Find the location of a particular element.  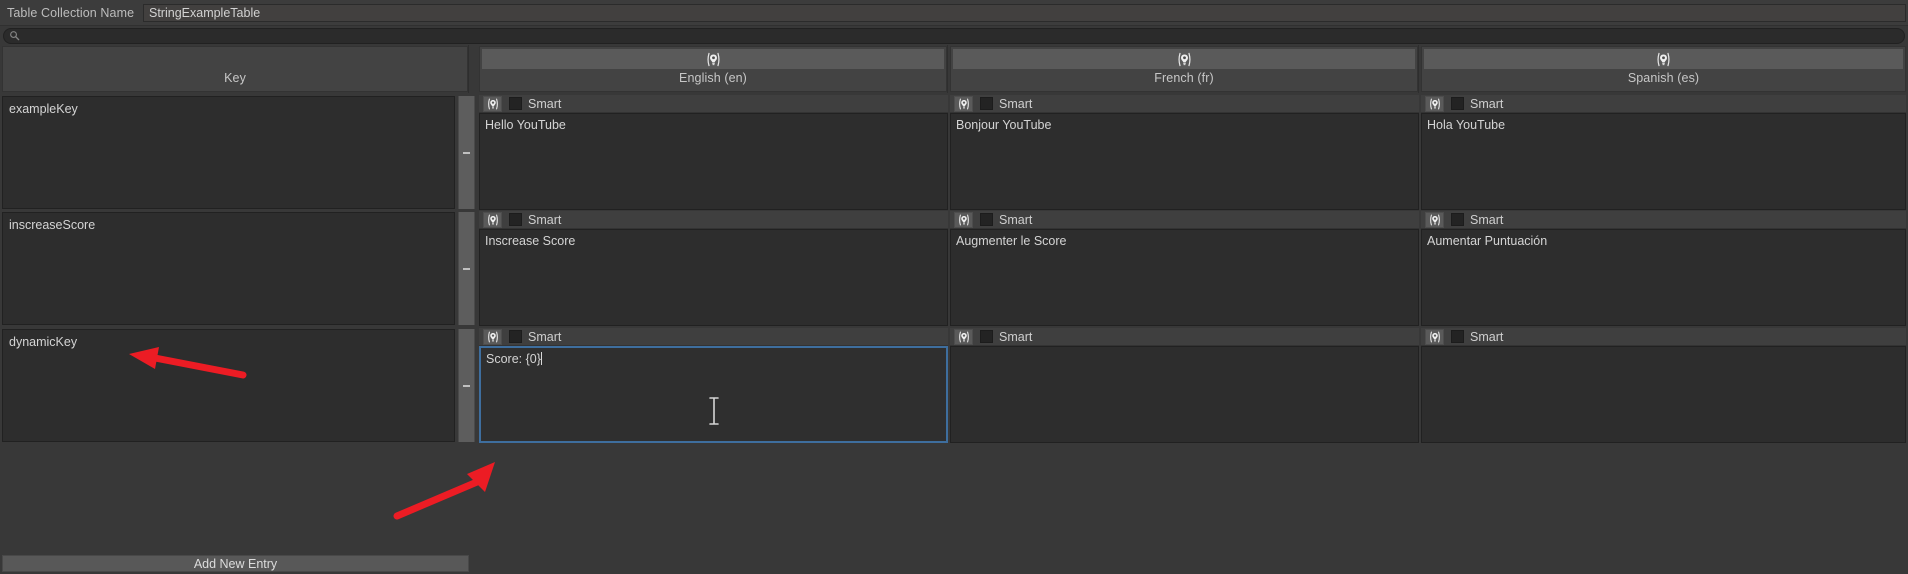

locale-value-field: Bonjour YouTube is located at coordinates (1184, 161).